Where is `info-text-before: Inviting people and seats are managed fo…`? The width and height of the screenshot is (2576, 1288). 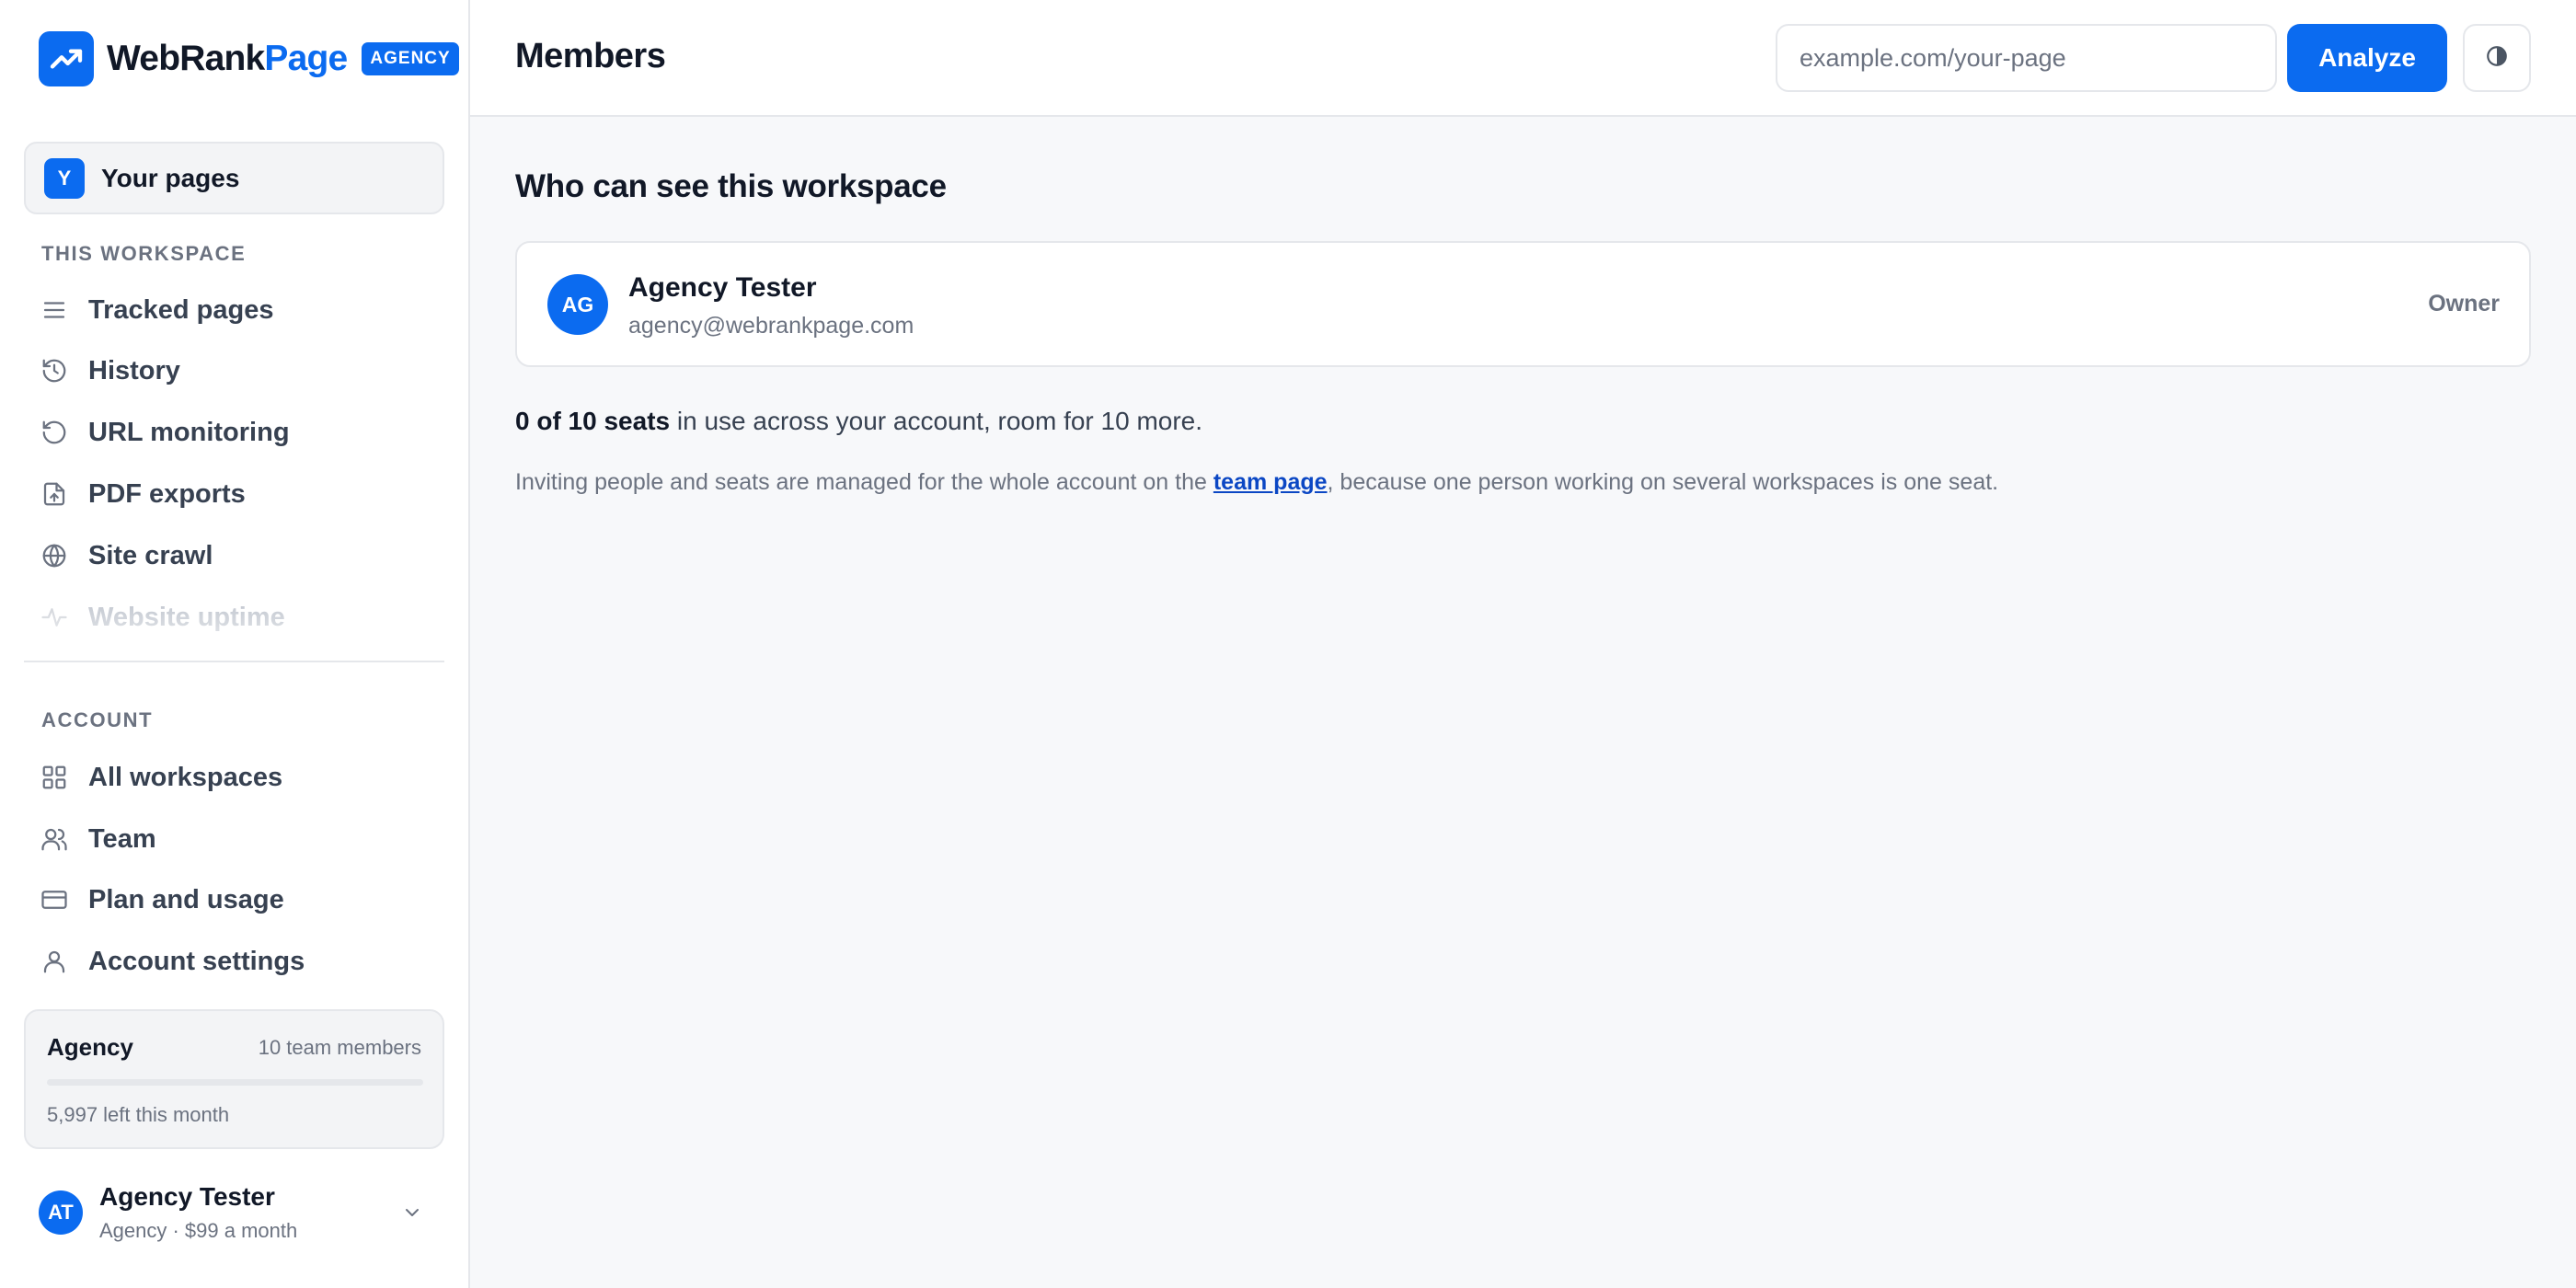
info-text-before: Inviting people and seats are managed fo… is located at coordinates (864, 482).